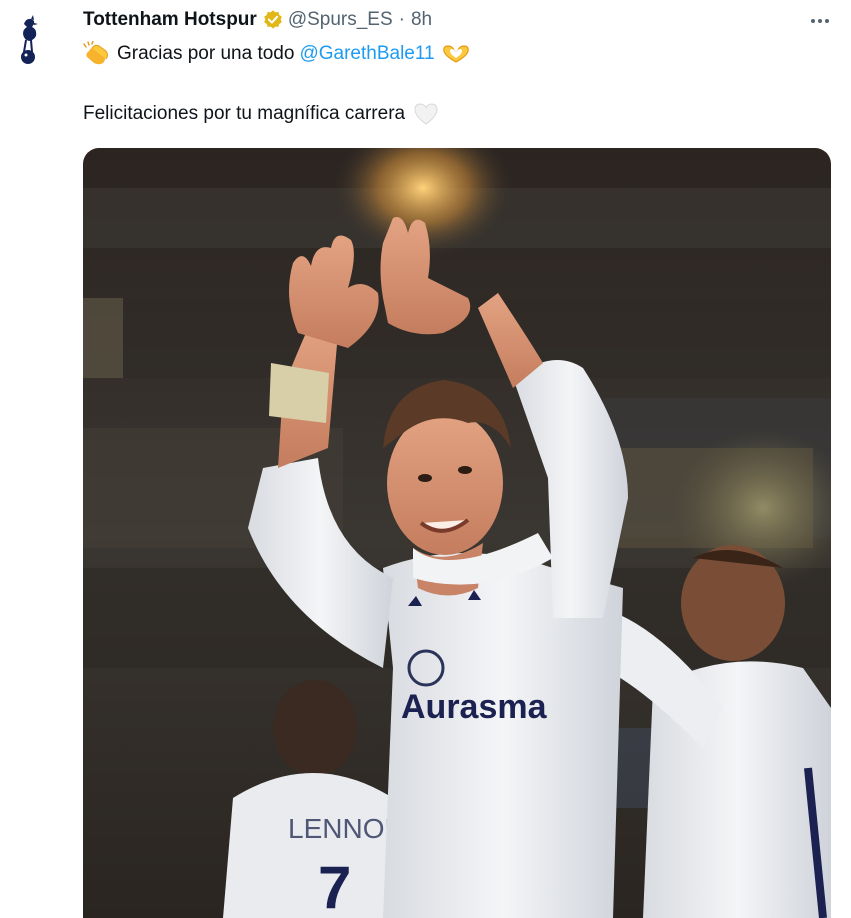  I want to click on white-heart-icon, so click(426, 114).